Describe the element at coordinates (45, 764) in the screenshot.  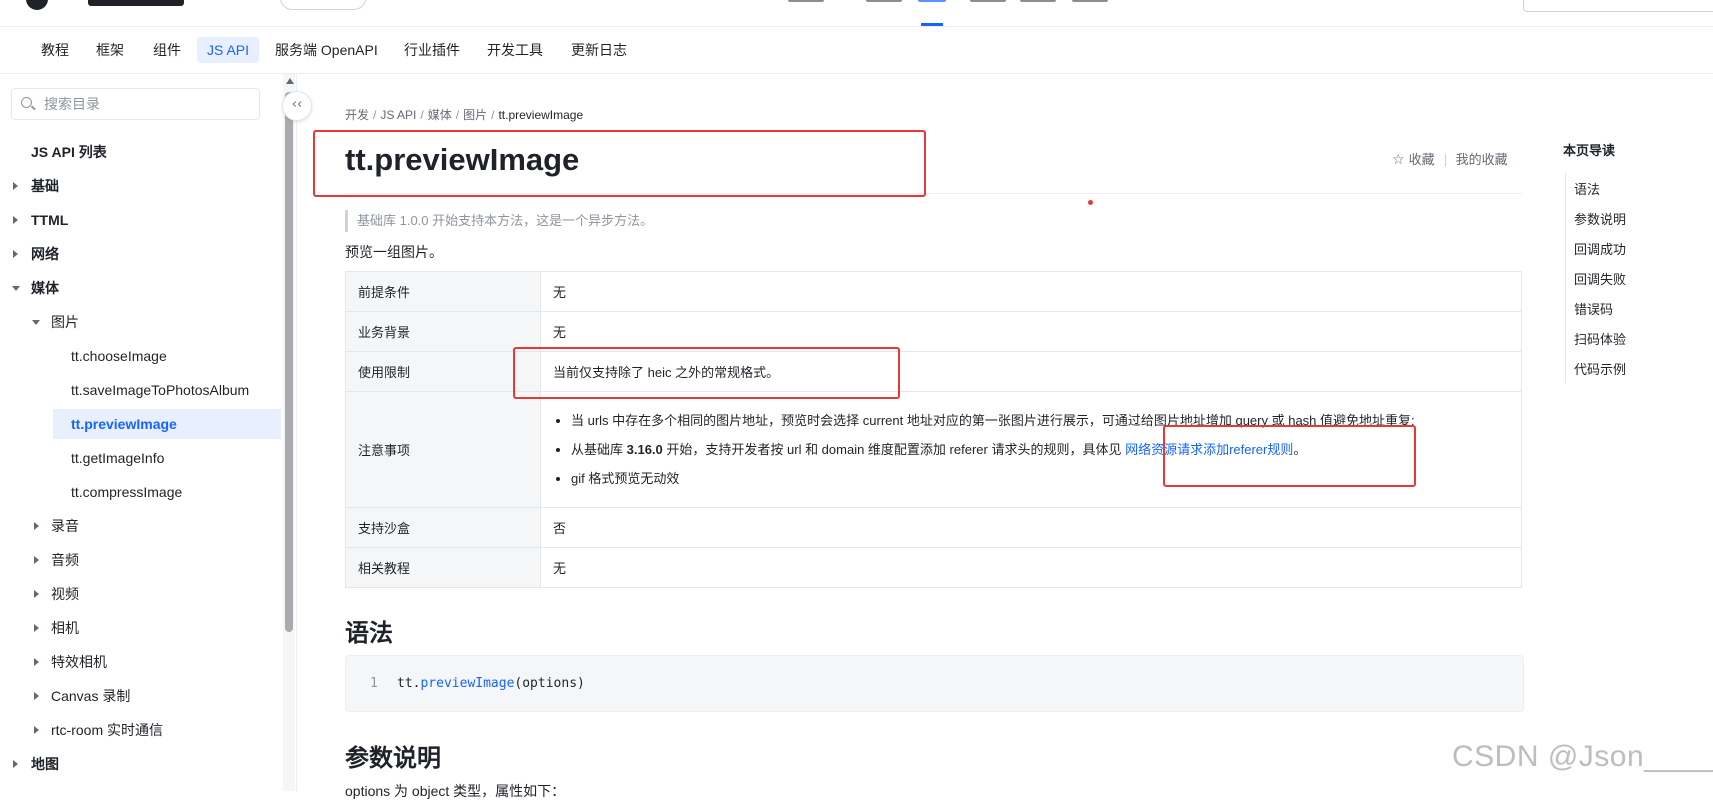
I see `sidebar-item-label: 地图` at that location.